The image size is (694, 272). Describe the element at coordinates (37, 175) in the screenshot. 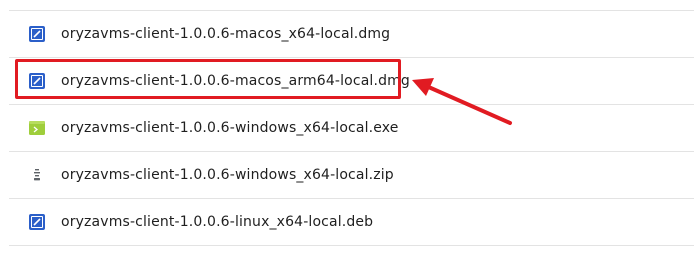

I see `zip-archive-icon` at that location.